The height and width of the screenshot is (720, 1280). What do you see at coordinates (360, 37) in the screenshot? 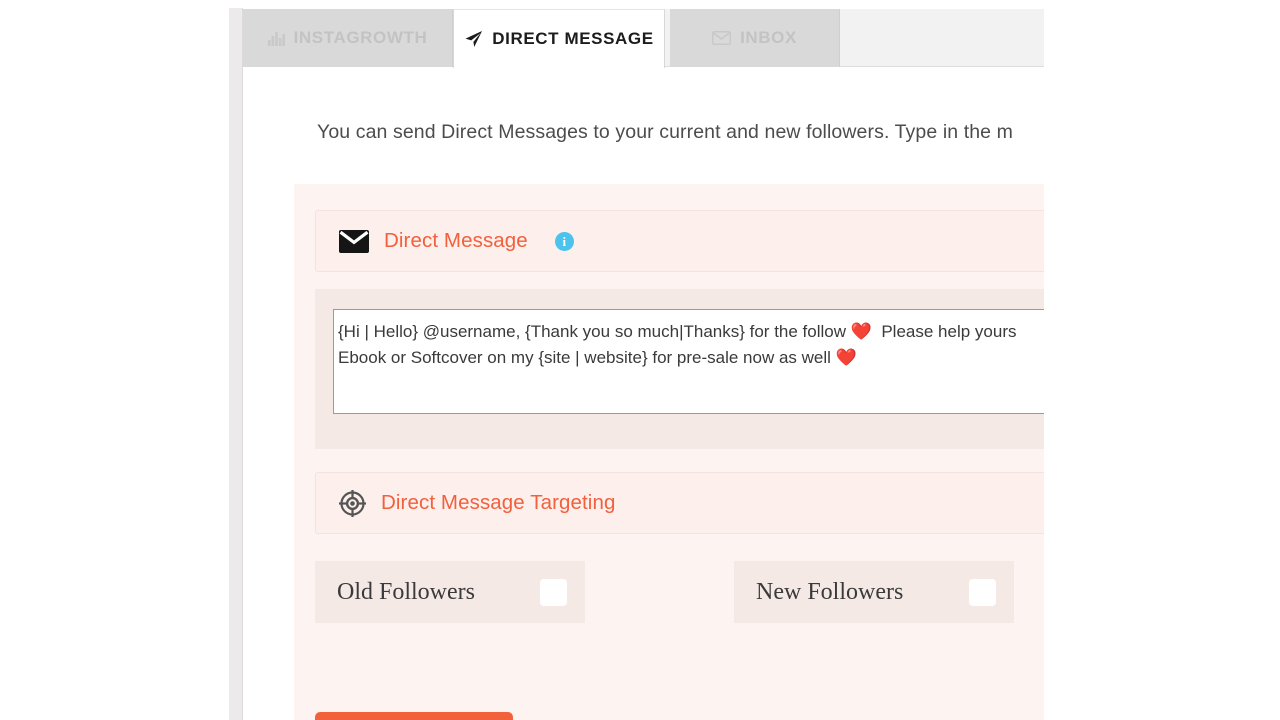
I see `tab-instagrowth-label: INSTAGROWTH` at bounding box center [360, 37].